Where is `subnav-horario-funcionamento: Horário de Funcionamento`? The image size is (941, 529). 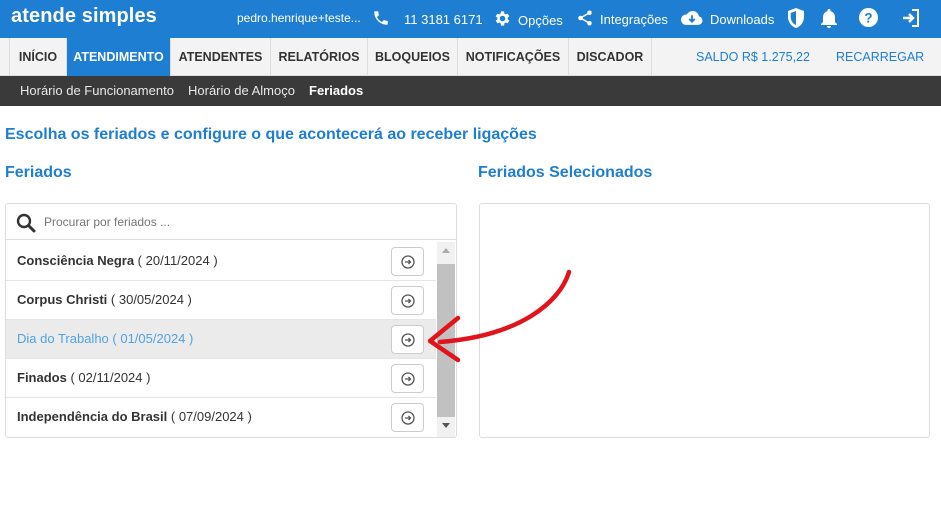
subnav-horario-funcionamento: Horário de Funcionamento is located at coordinates (97, 90).